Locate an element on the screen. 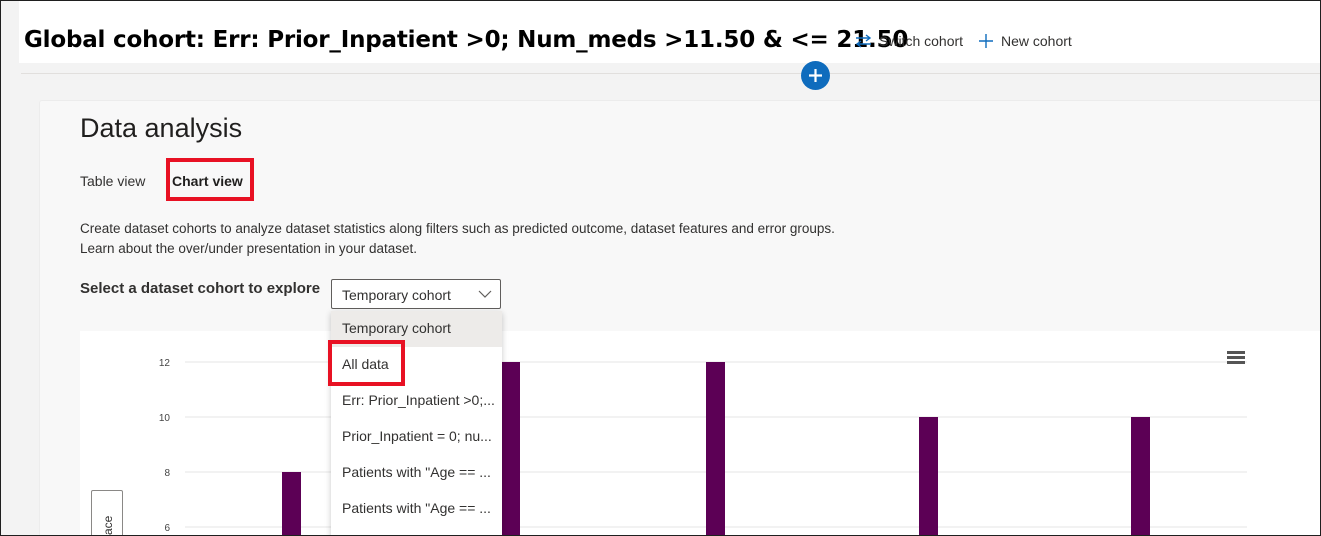 This screenshot has width=1321, height=536. y-tick-label: 6 is located at coordinates (167, 528).